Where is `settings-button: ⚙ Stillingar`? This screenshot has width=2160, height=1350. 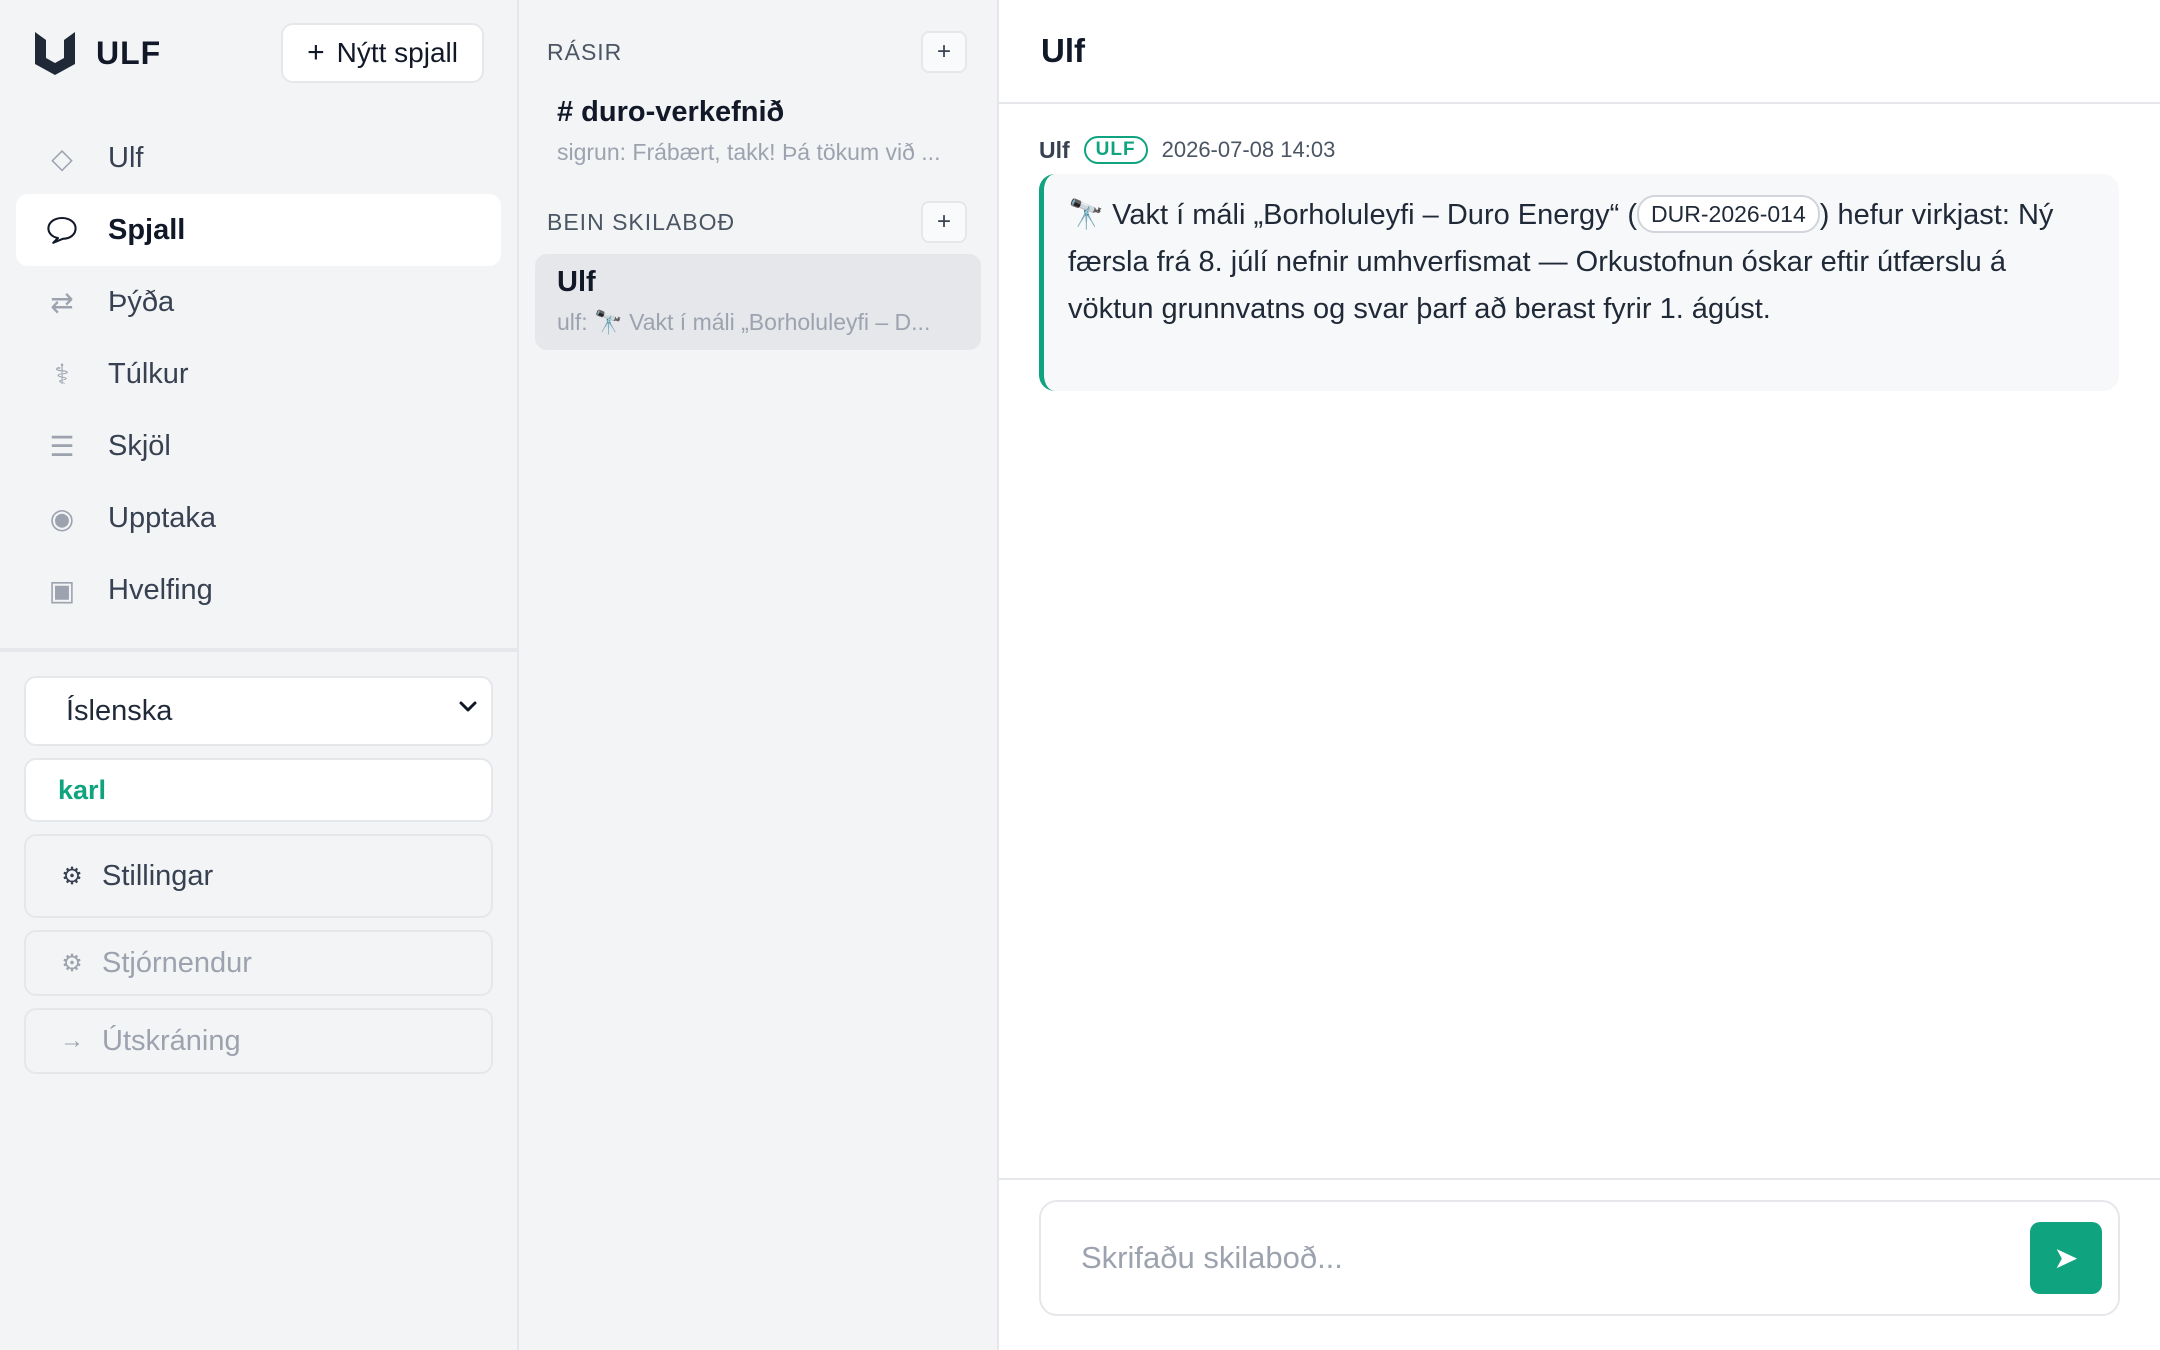 settings-button: ⚙ Stillingar is located at coordinates (258, 876).